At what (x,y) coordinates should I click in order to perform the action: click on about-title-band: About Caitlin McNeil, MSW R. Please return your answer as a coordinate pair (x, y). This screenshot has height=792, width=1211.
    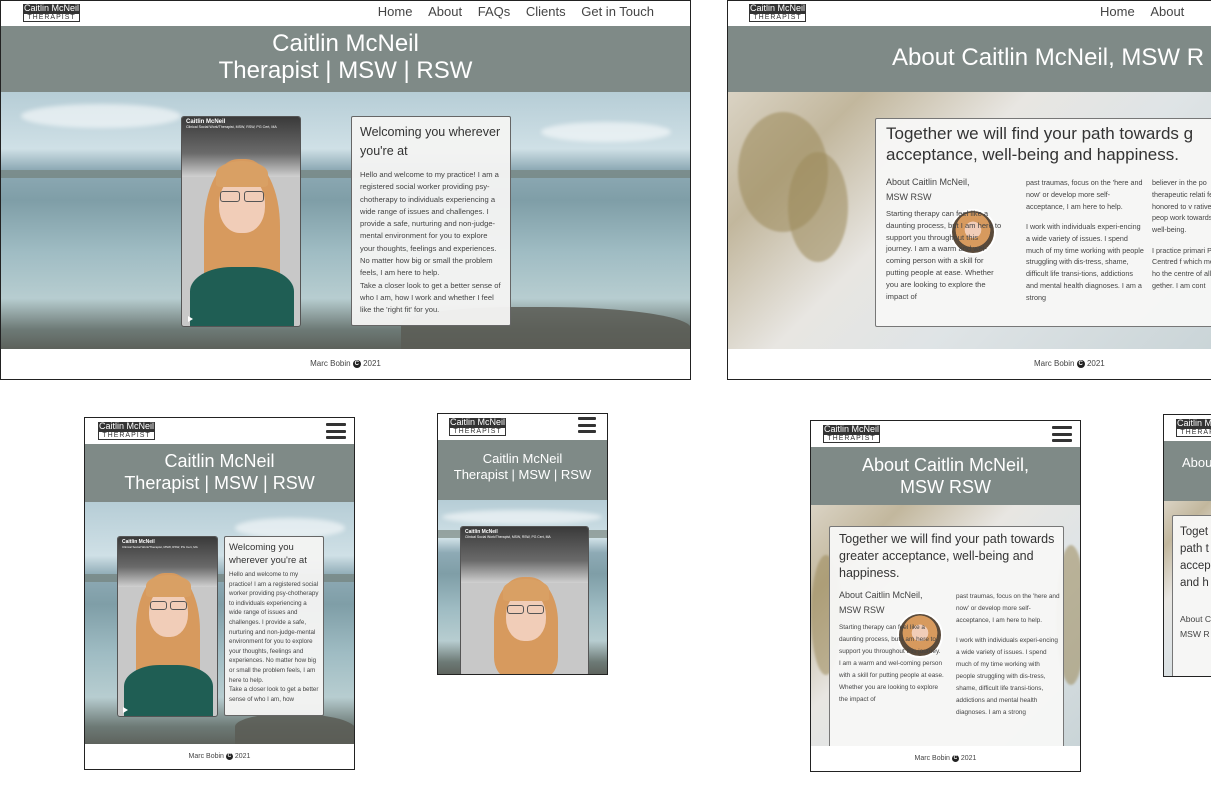
    Looking at the image, I should click on (969, 59).